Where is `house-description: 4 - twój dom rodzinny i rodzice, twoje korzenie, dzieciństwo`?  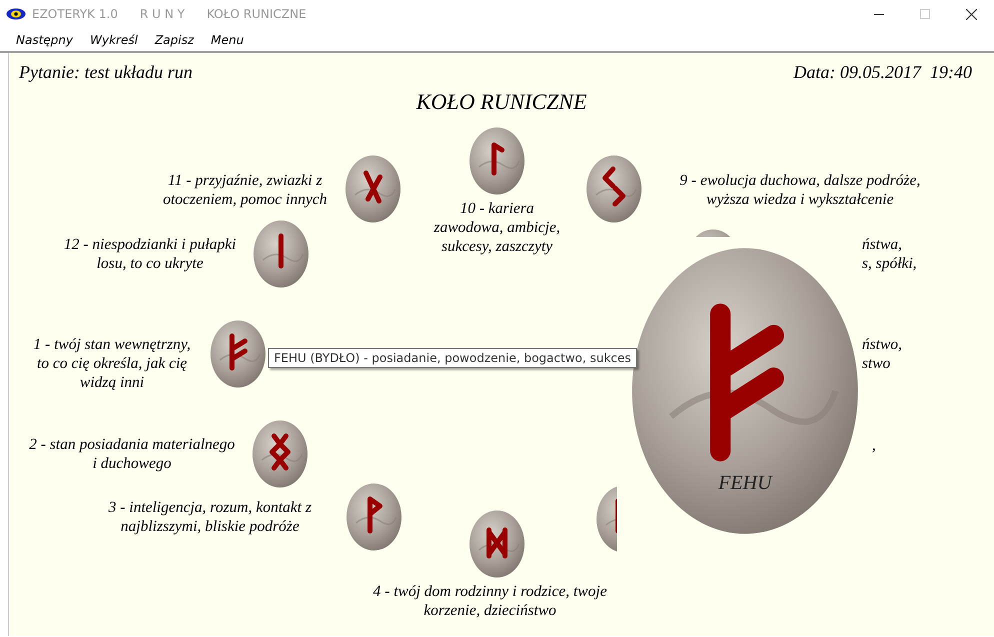
house-description: 4 - twój dom rodzinny i rodzice, twoje korzenie, dzieciństwo is located at coordinates (490, 601).